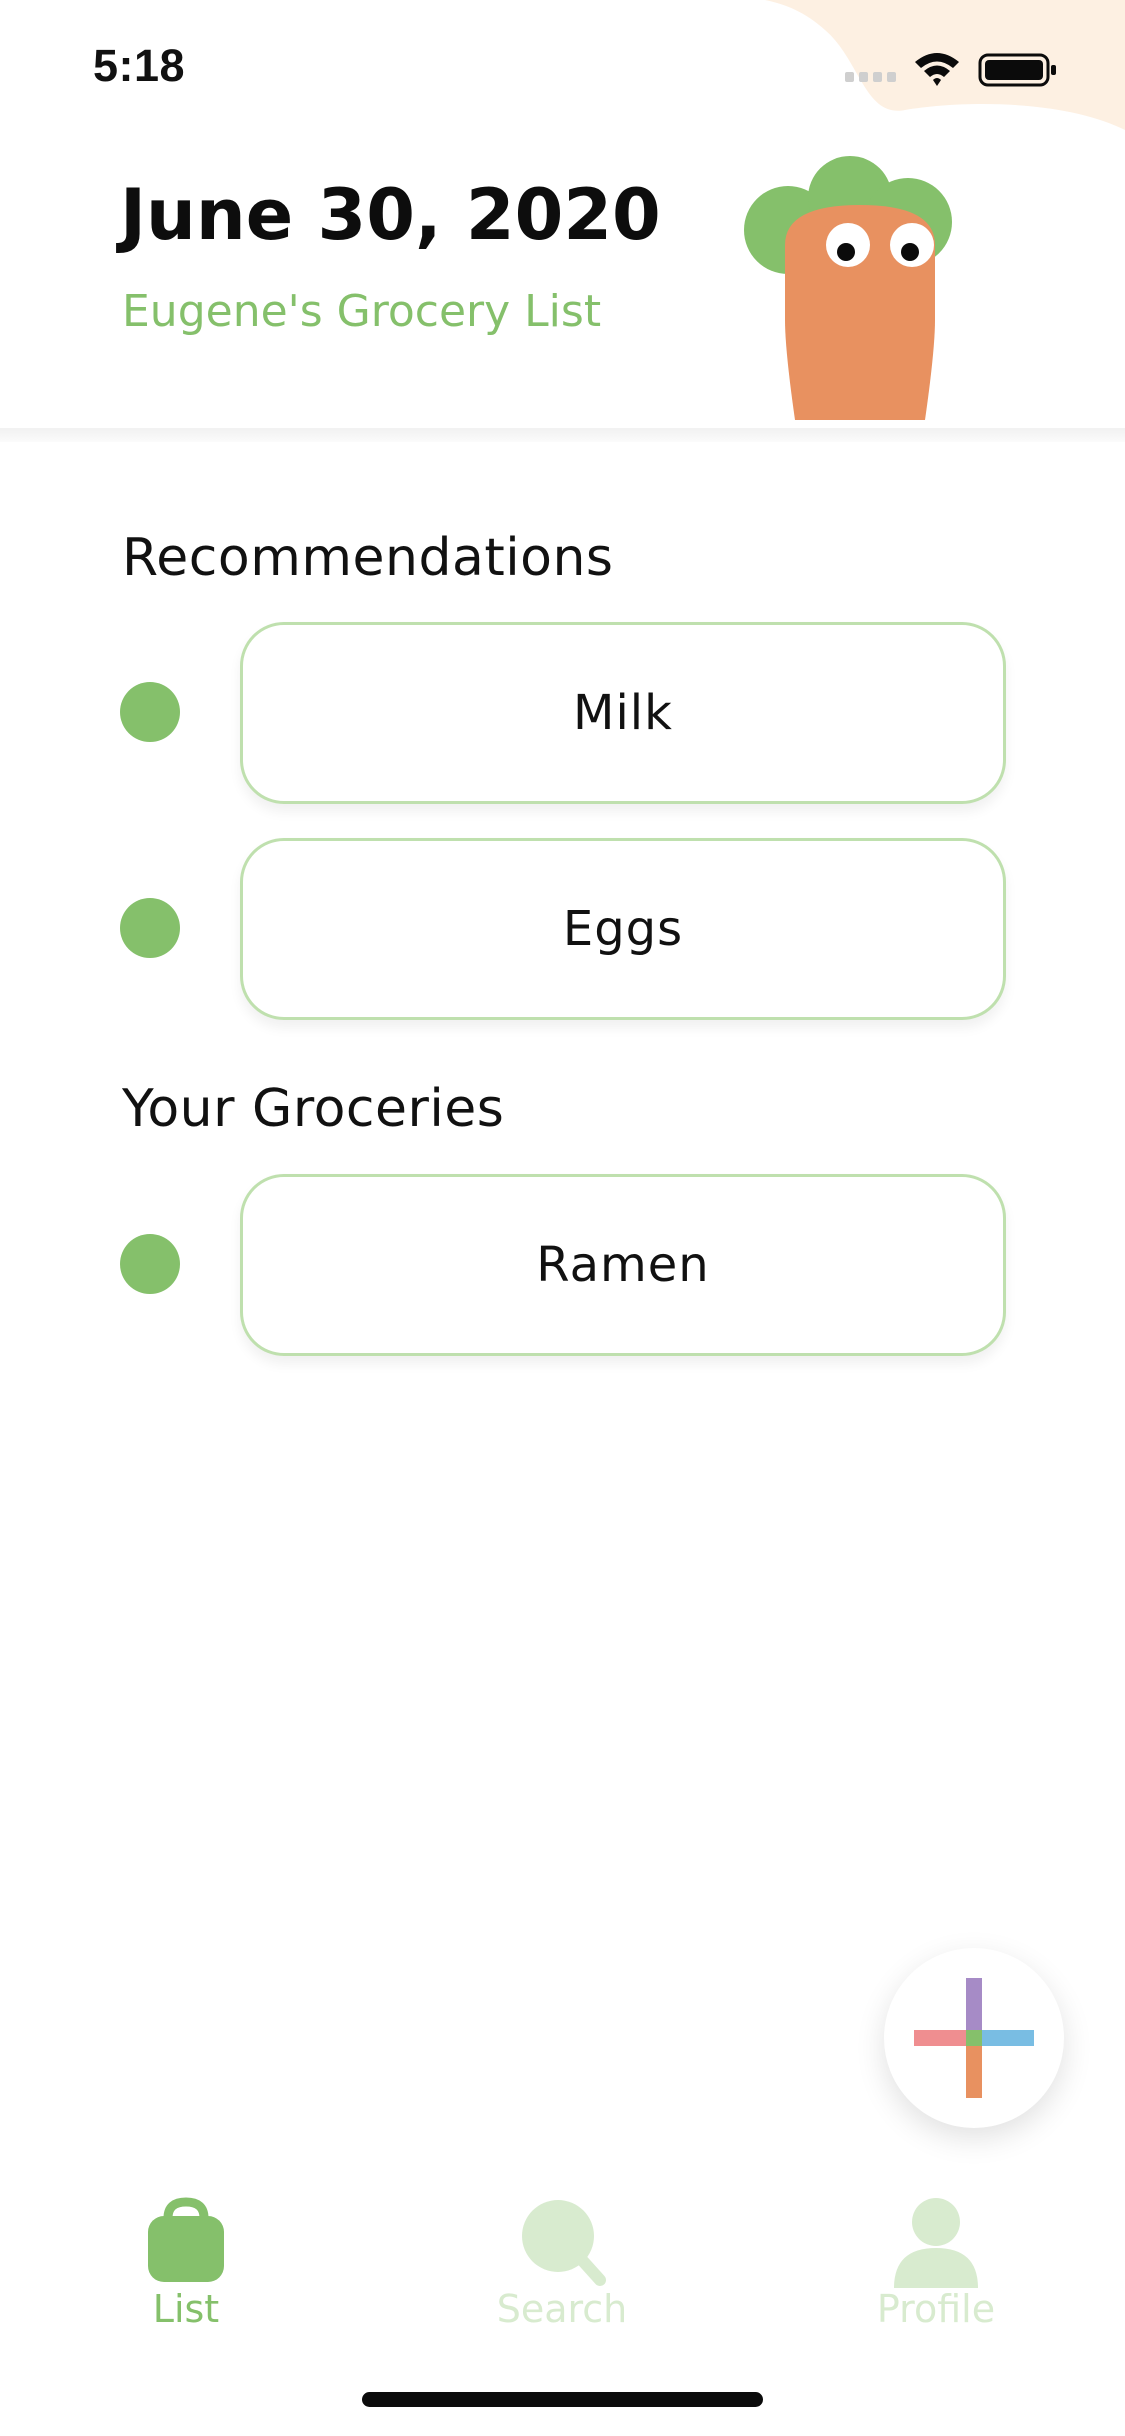 The image size is (1125, 2436). I want to click on battery-icon, so click(1017, 70).